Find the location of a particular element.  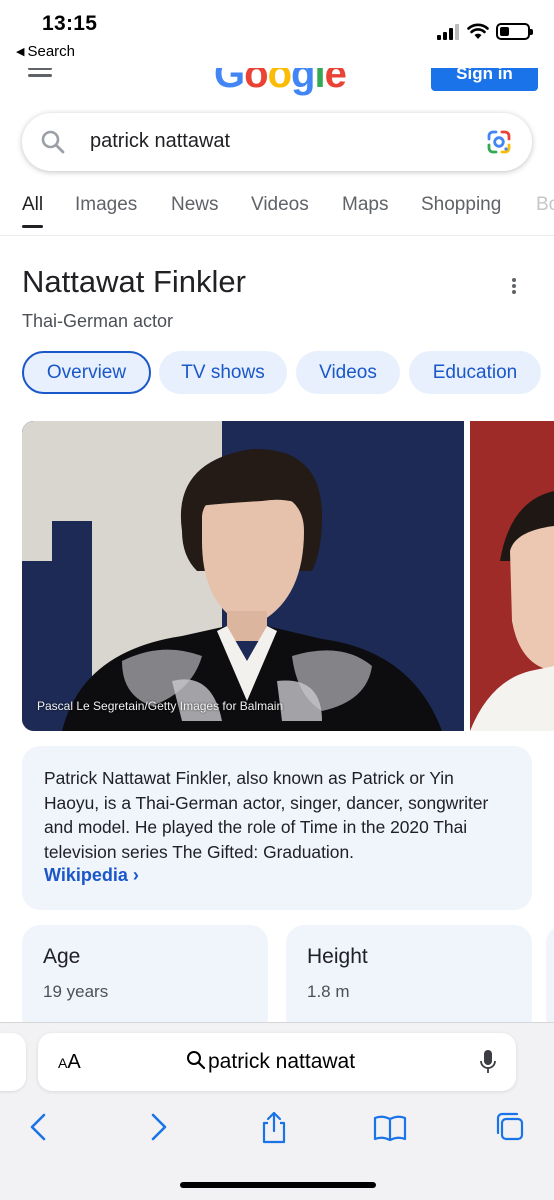

aa-big: A is located at coordinates (74, 1062).